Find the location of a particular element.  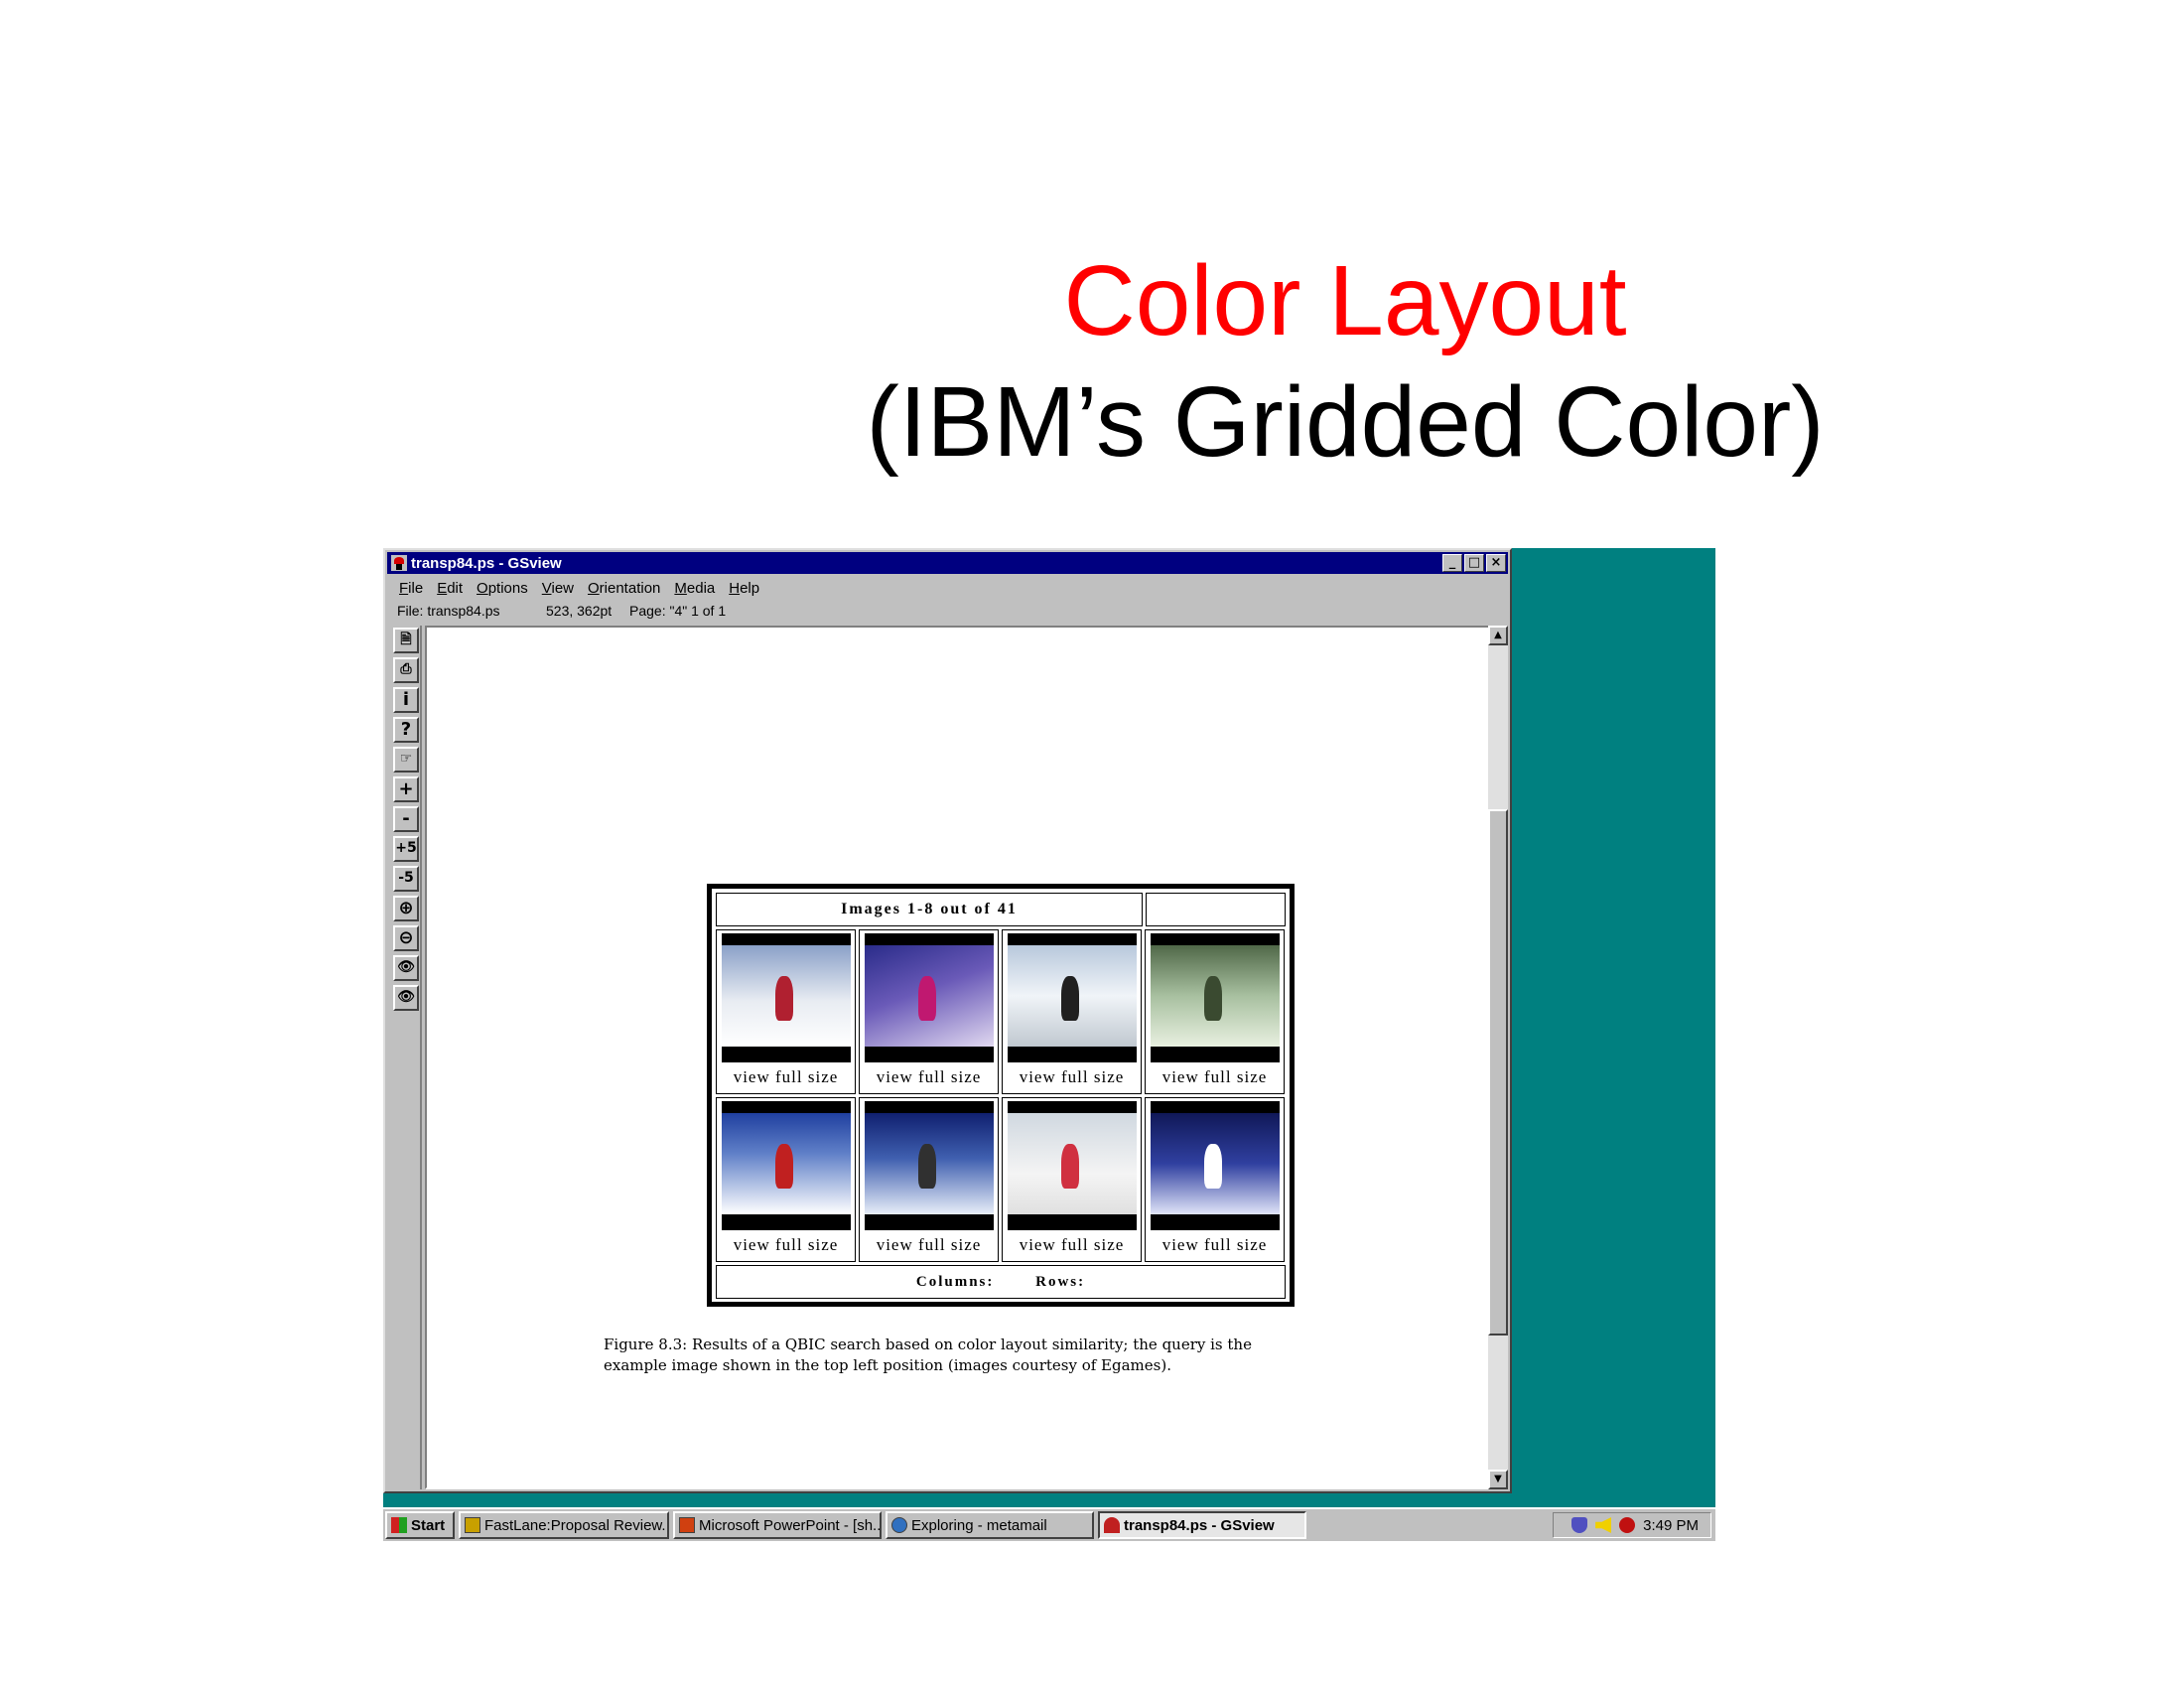

result-thumbnail-ski-lift is located at coordinates (1072, 997).